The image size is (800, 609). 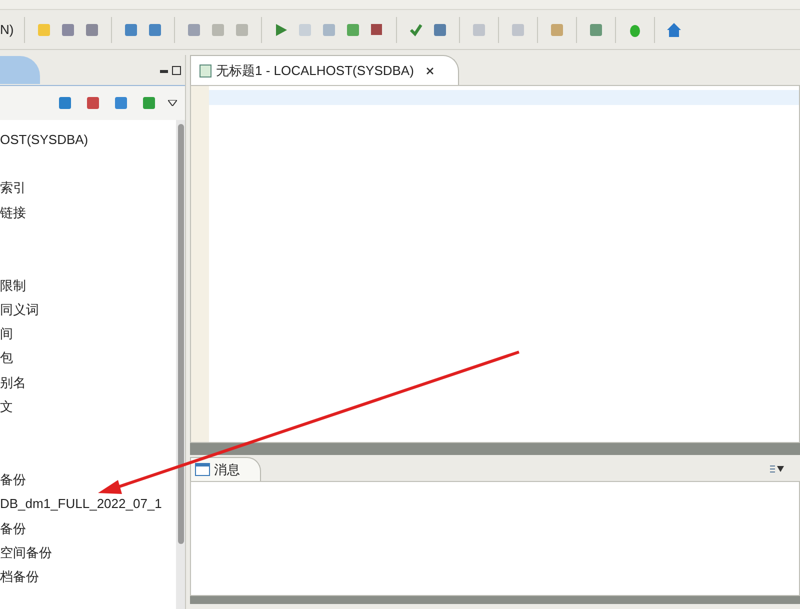 I want to click on editor-tab: 无标题1 - LOCALHOST(SYSDBA), so click(x=324, y=70).